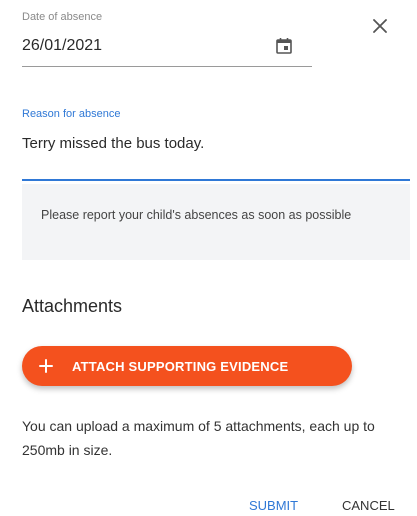 This screenshot has width=417, height=516. I want to click on date-field-underline, so click(167, 66).